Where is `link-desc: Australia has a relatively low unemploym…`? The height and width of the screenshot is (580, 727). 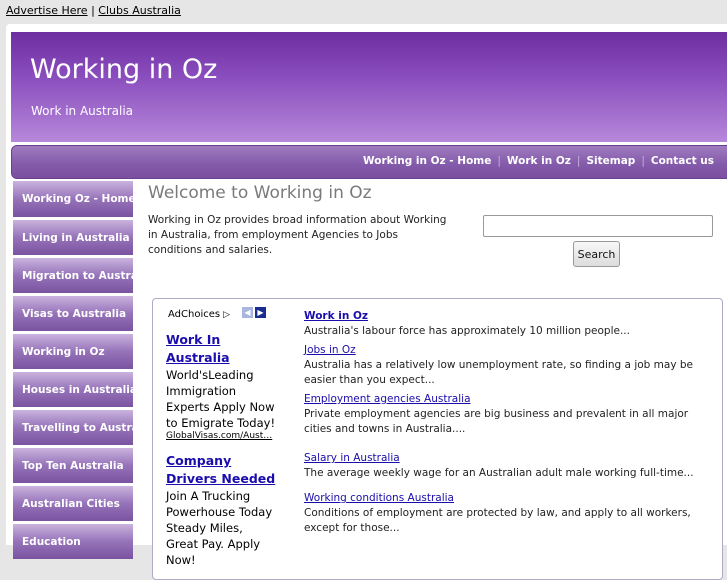 link-desc: Australia has a relatively low unemploym… is located at coordinates (499, 372).